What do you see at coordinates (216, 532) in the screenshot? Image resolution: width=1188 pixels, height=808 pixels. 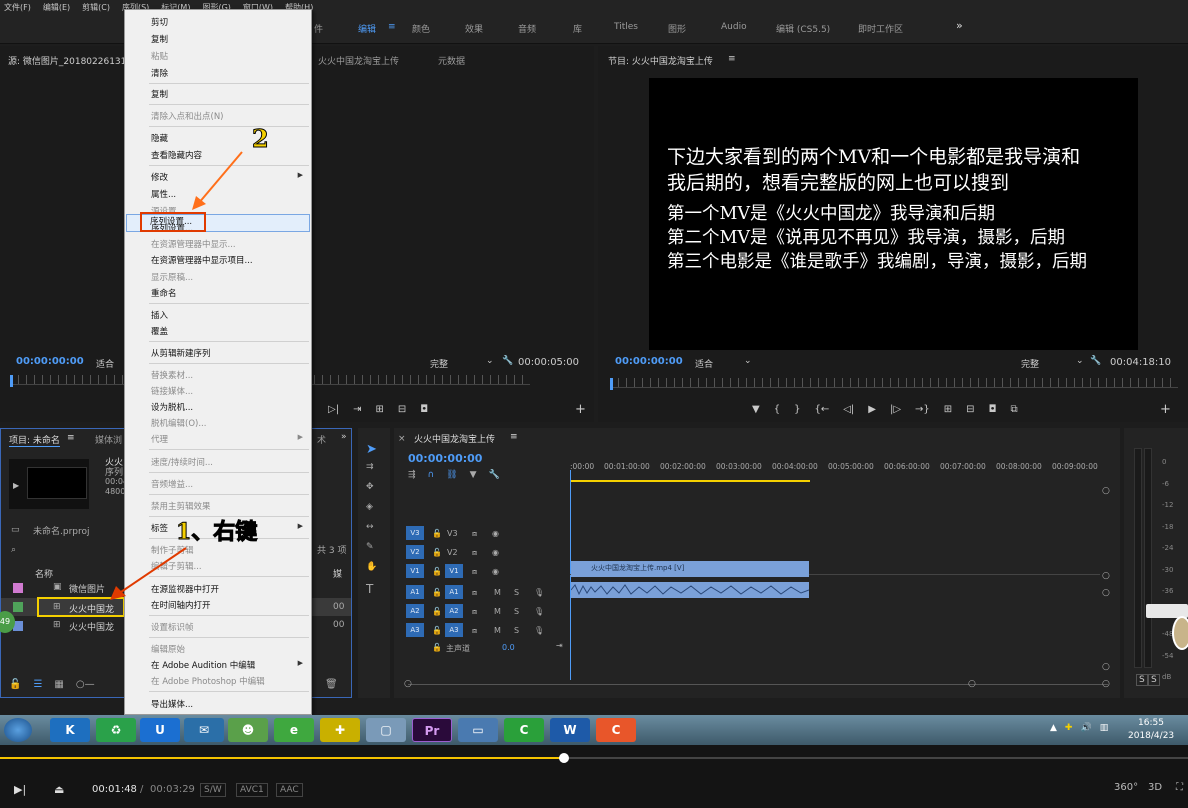 I see `annotation-step-1: 1、右键` at bounding box center [216, 532].